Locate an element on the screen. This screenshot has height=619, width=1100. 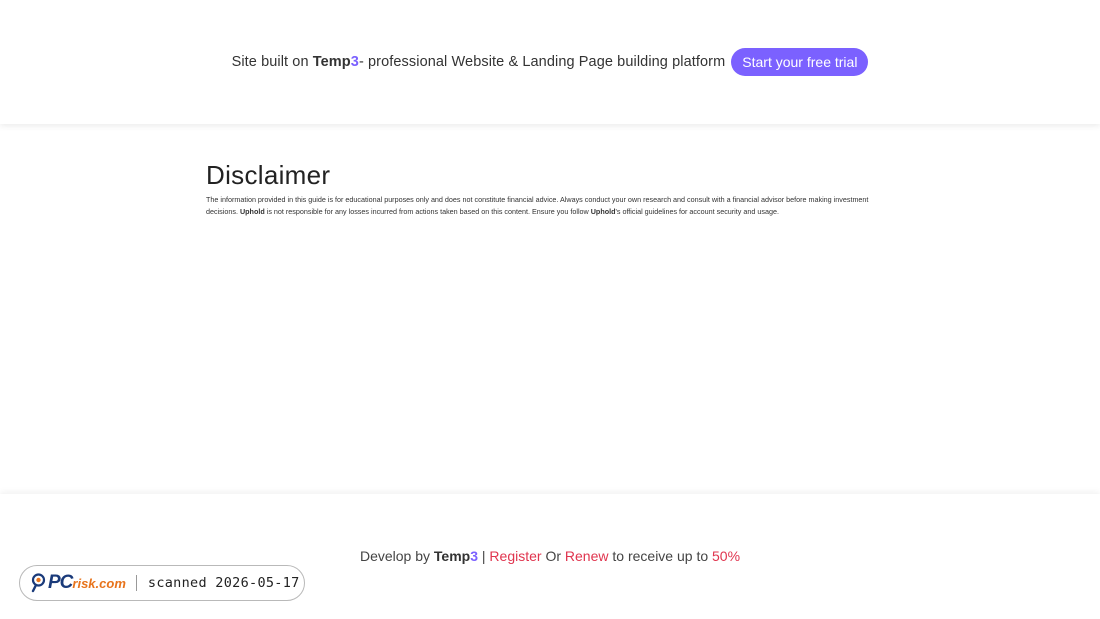
footer-receive-text: to receive up to is located at coordinates (660, 556).